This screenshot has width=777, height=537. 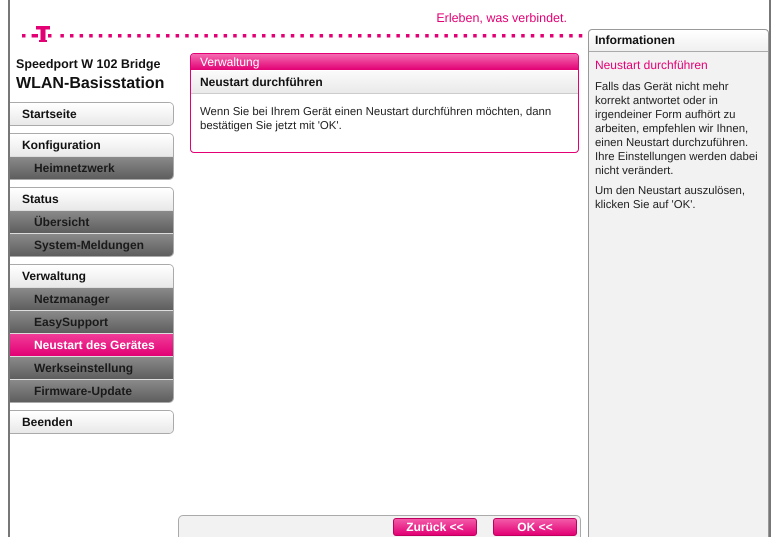 What do you see at coordinates (676, 129) in the screenshot?
I see `info-paragraph: Falls das Gerät nicht mehr korrekt antwortet oder in irgendeiner Form aufhört zu arbeiten, empfehlen wir Ihnen, einen Neustart durchzuführen. Ihre Einstellungen werden dabei nicht verändert.` at bounding box center [676, 129].